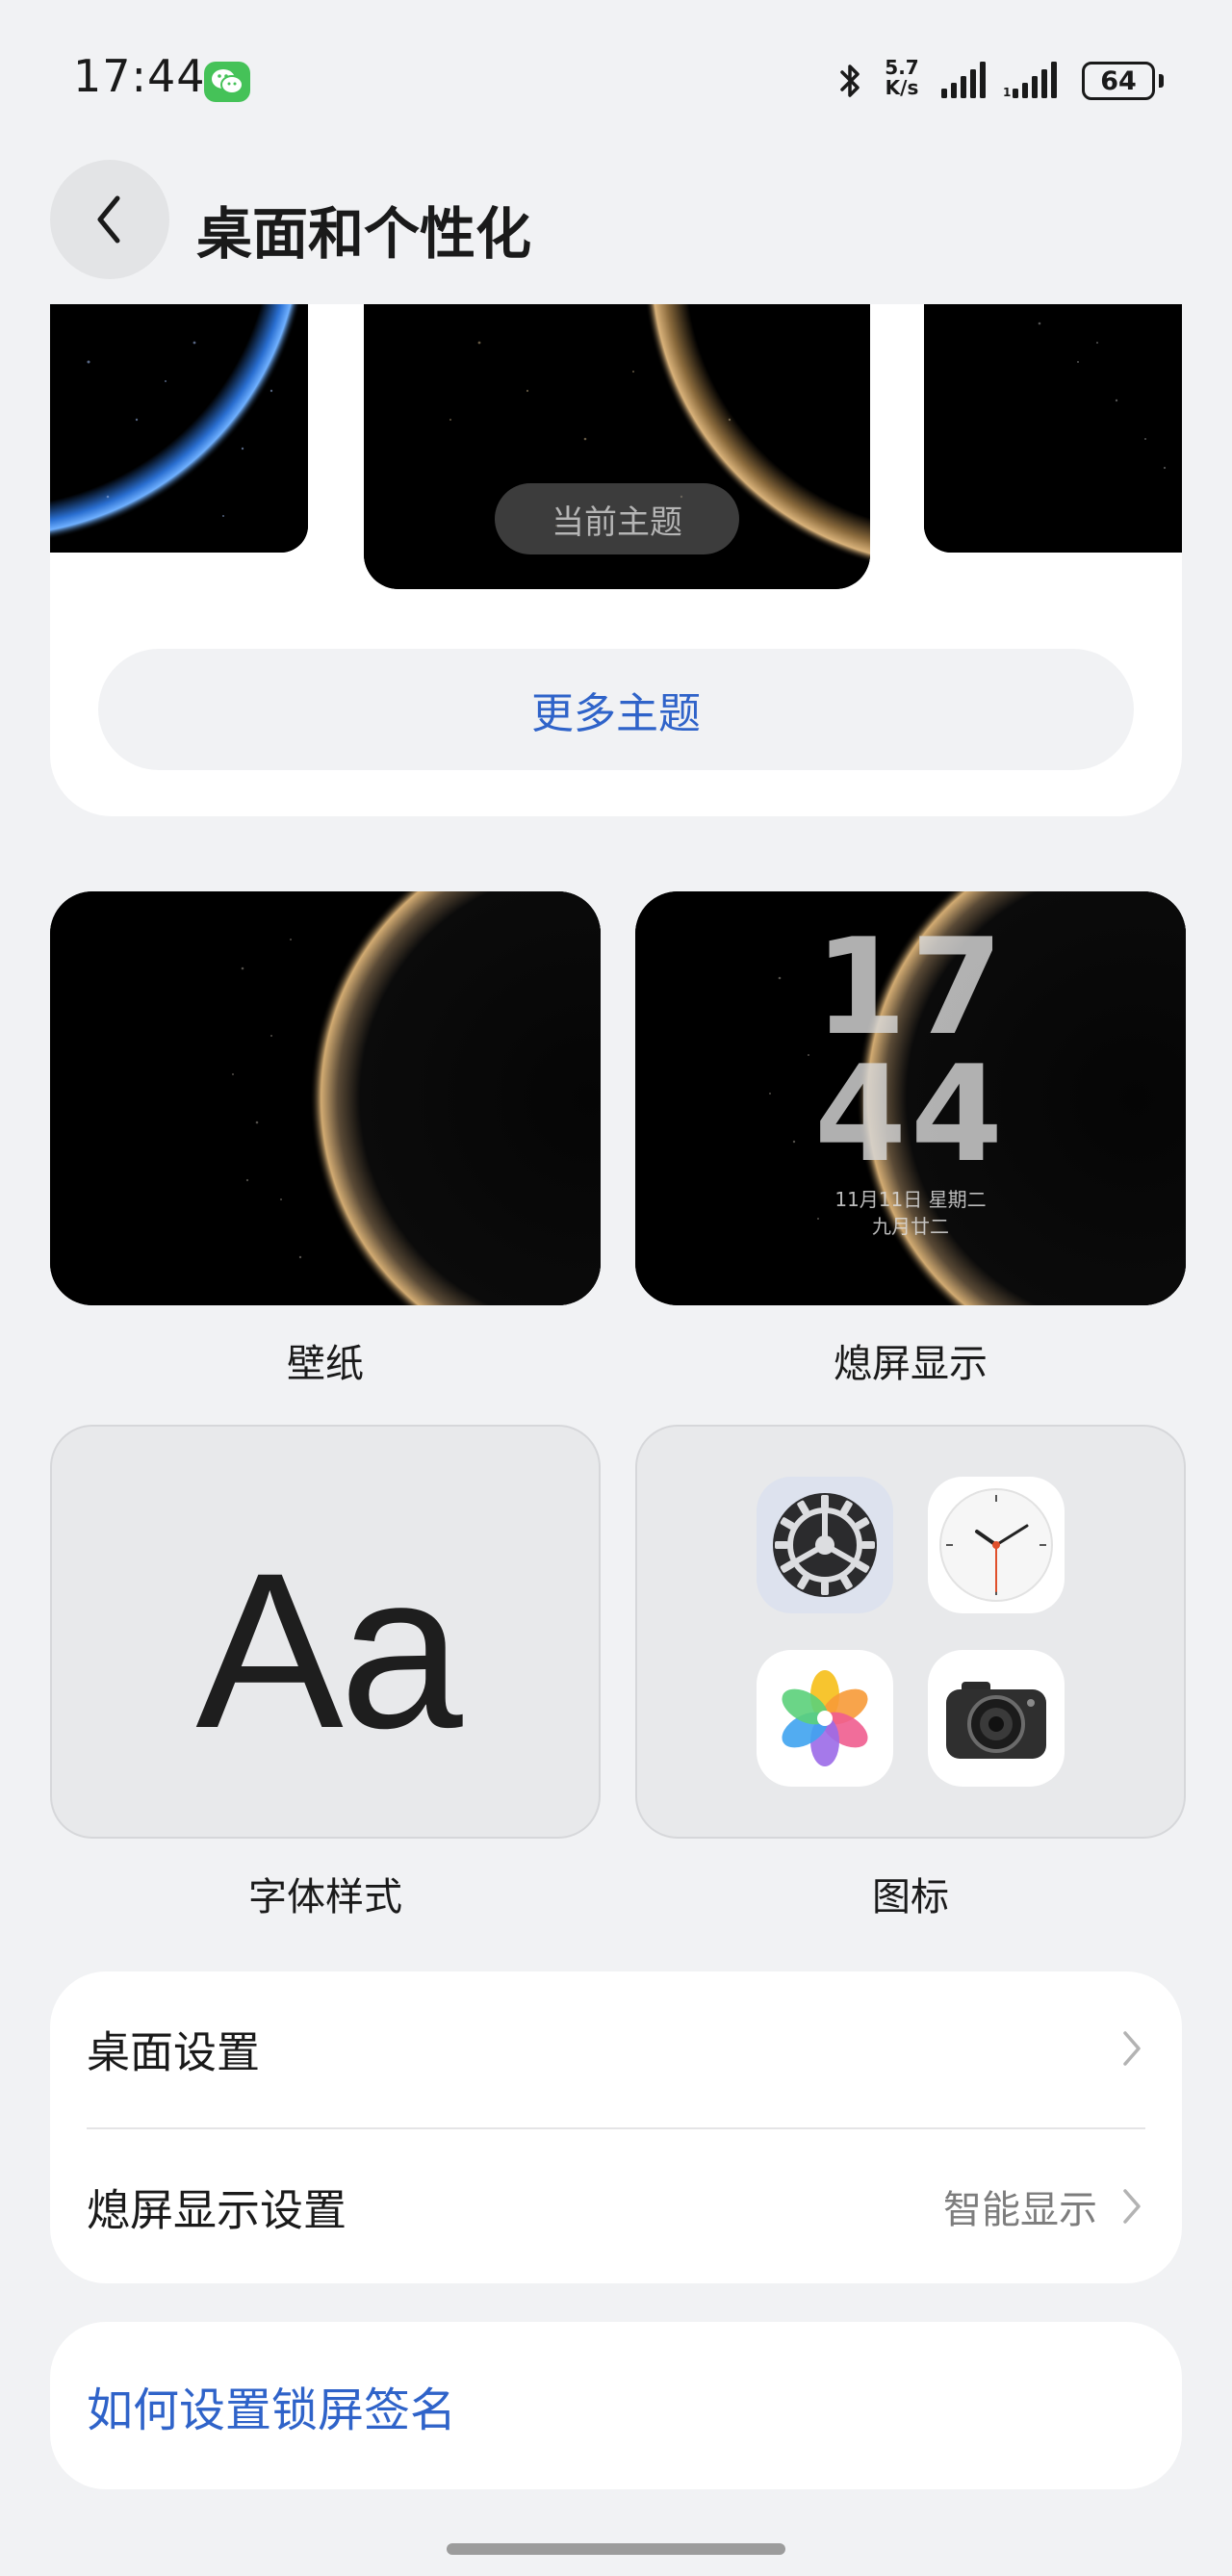 The width and height of the screenshot is (1232, 2576). I want to click on desktop-settings-label: 桌面设置, so click(174, 2052).